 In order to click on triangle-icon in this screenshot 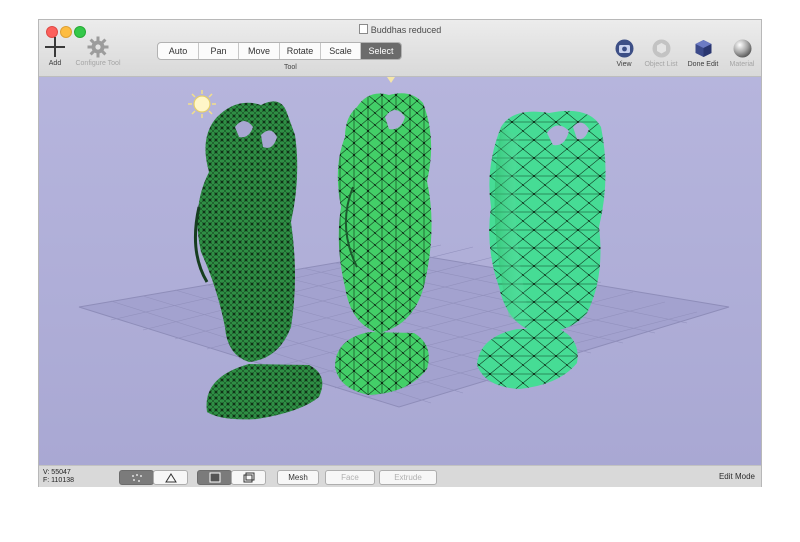, I will do `click(170, 477)`.